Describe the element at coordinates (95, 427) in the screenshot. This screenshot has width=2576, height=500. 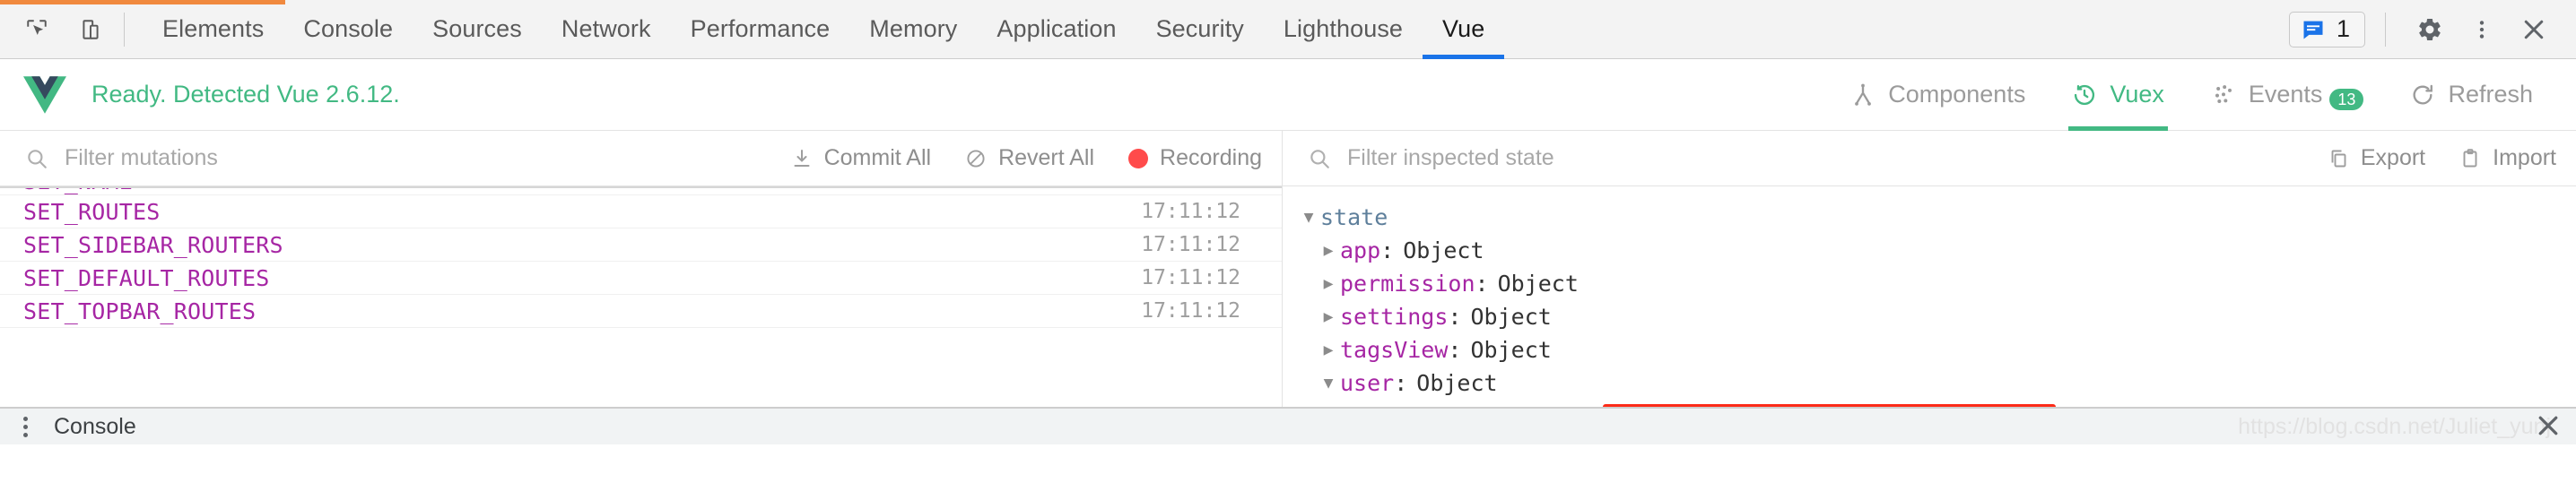
I see `drawer-tab-console: Console` at that location.